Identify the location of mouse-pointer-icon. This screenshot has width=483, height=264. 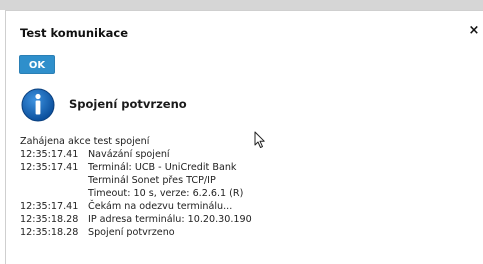
(259, 139).